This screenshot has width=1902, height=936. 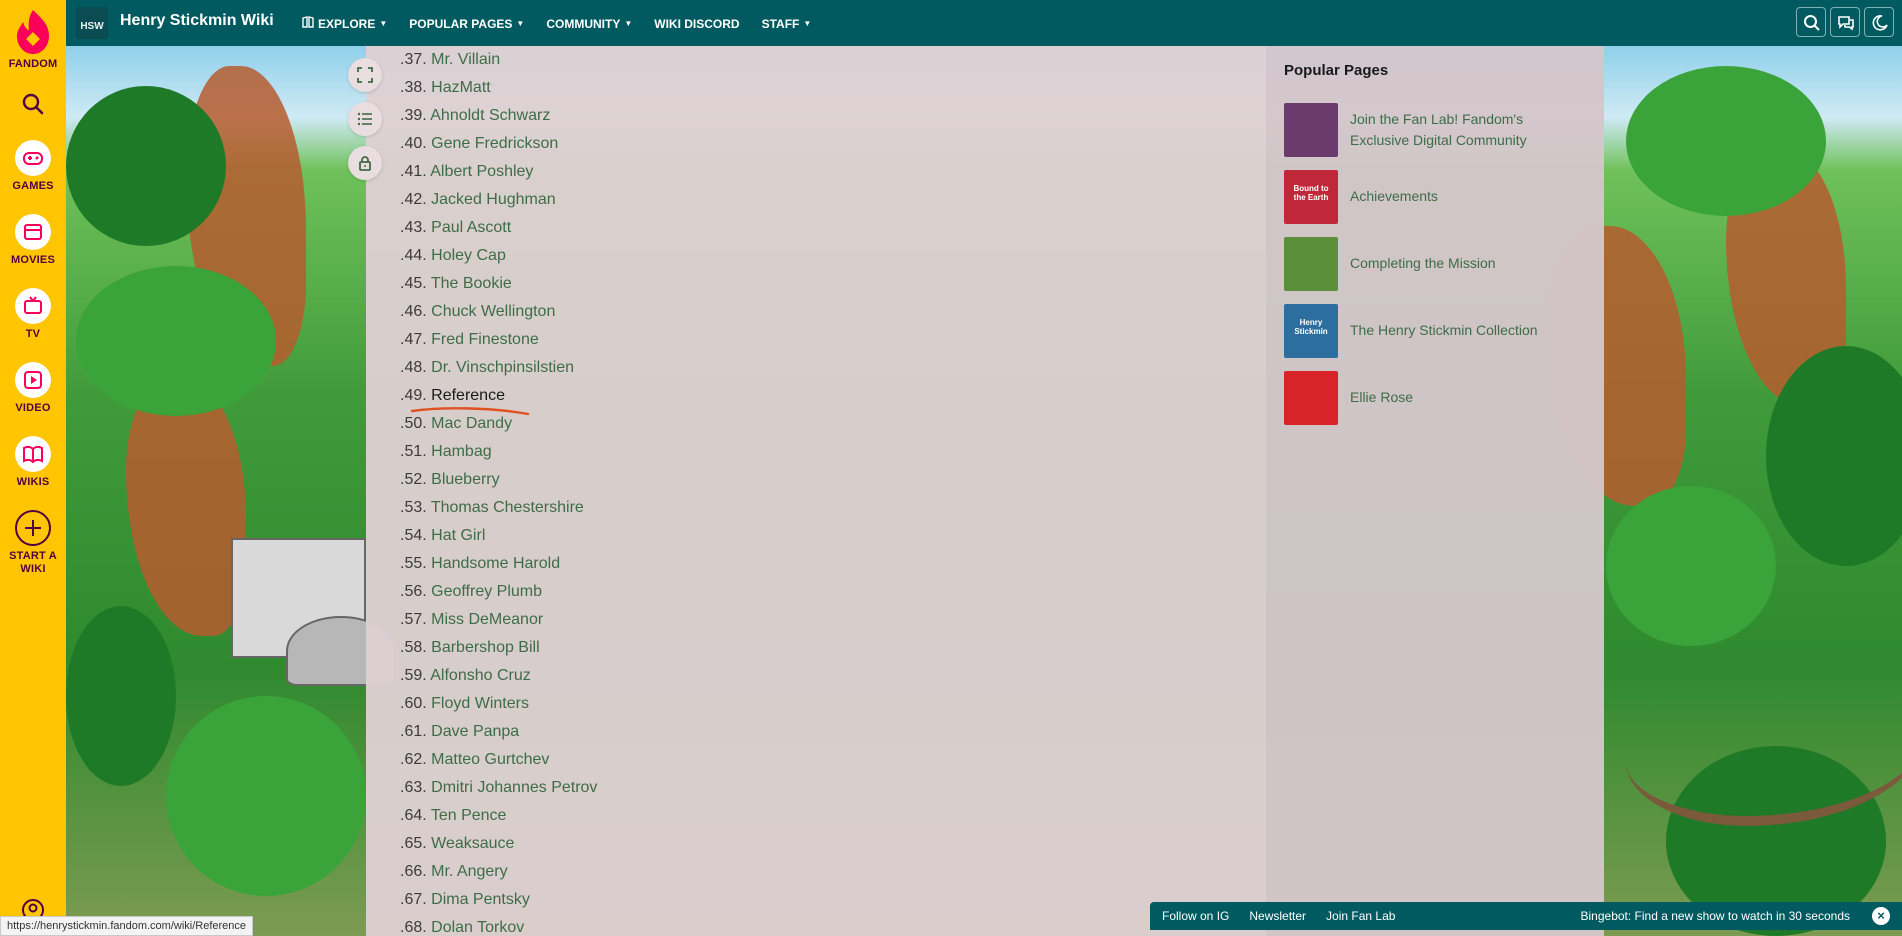 What do you see at coordinates (413, 199) in the screenshot?
I see `list-item-number: .42.` at bounding box center [413, 199].